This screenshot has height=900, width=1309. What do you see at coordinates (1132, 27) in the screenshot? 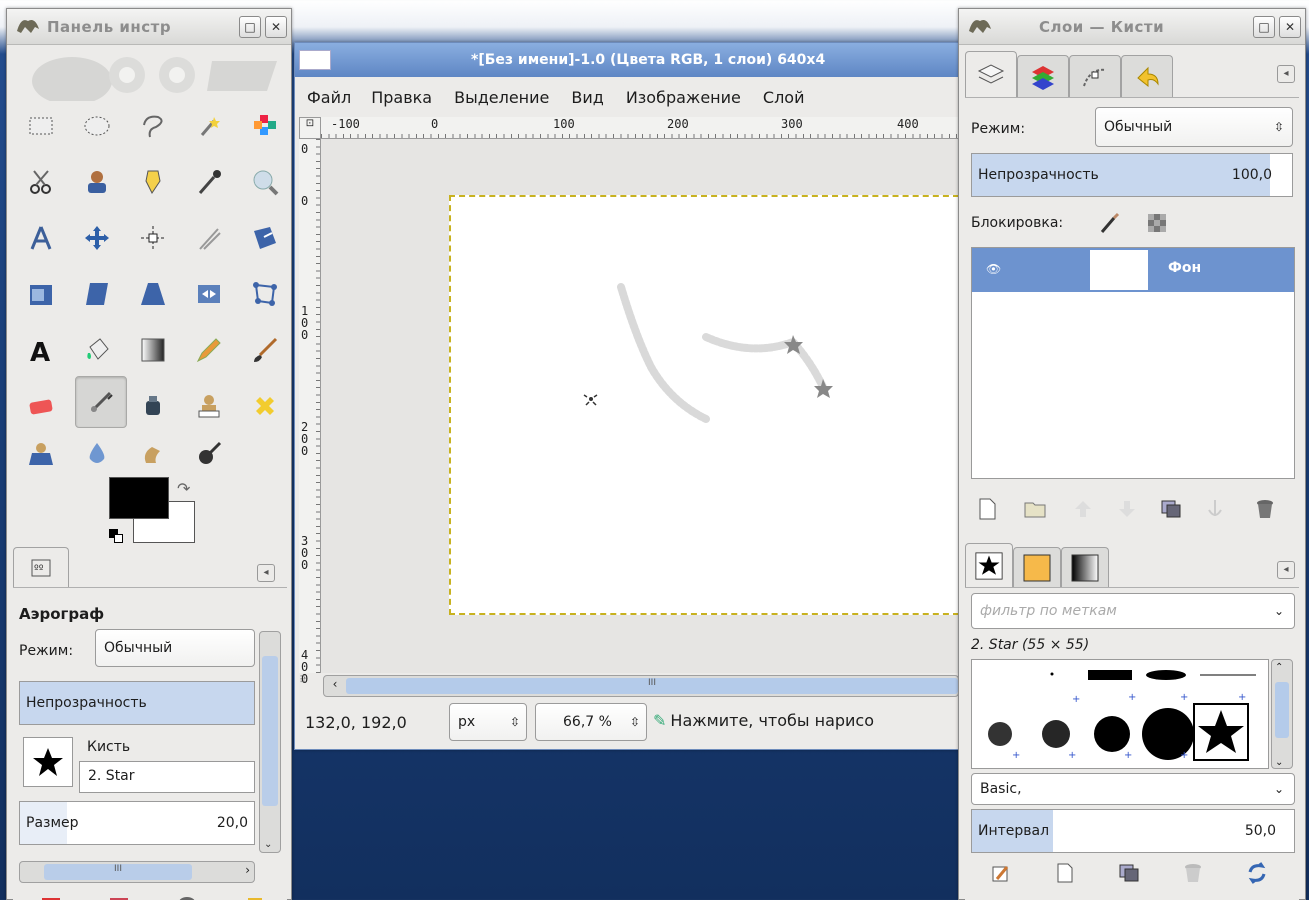
I see `layers-titlebar: Слои — Кисти □ ✕` at bounding box center [1132, 27].